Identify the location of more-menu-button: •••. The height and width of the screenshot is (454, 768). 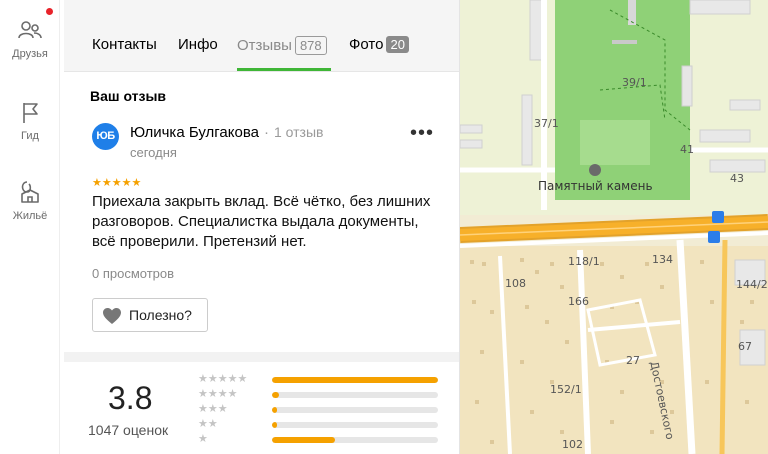
(422, 133).